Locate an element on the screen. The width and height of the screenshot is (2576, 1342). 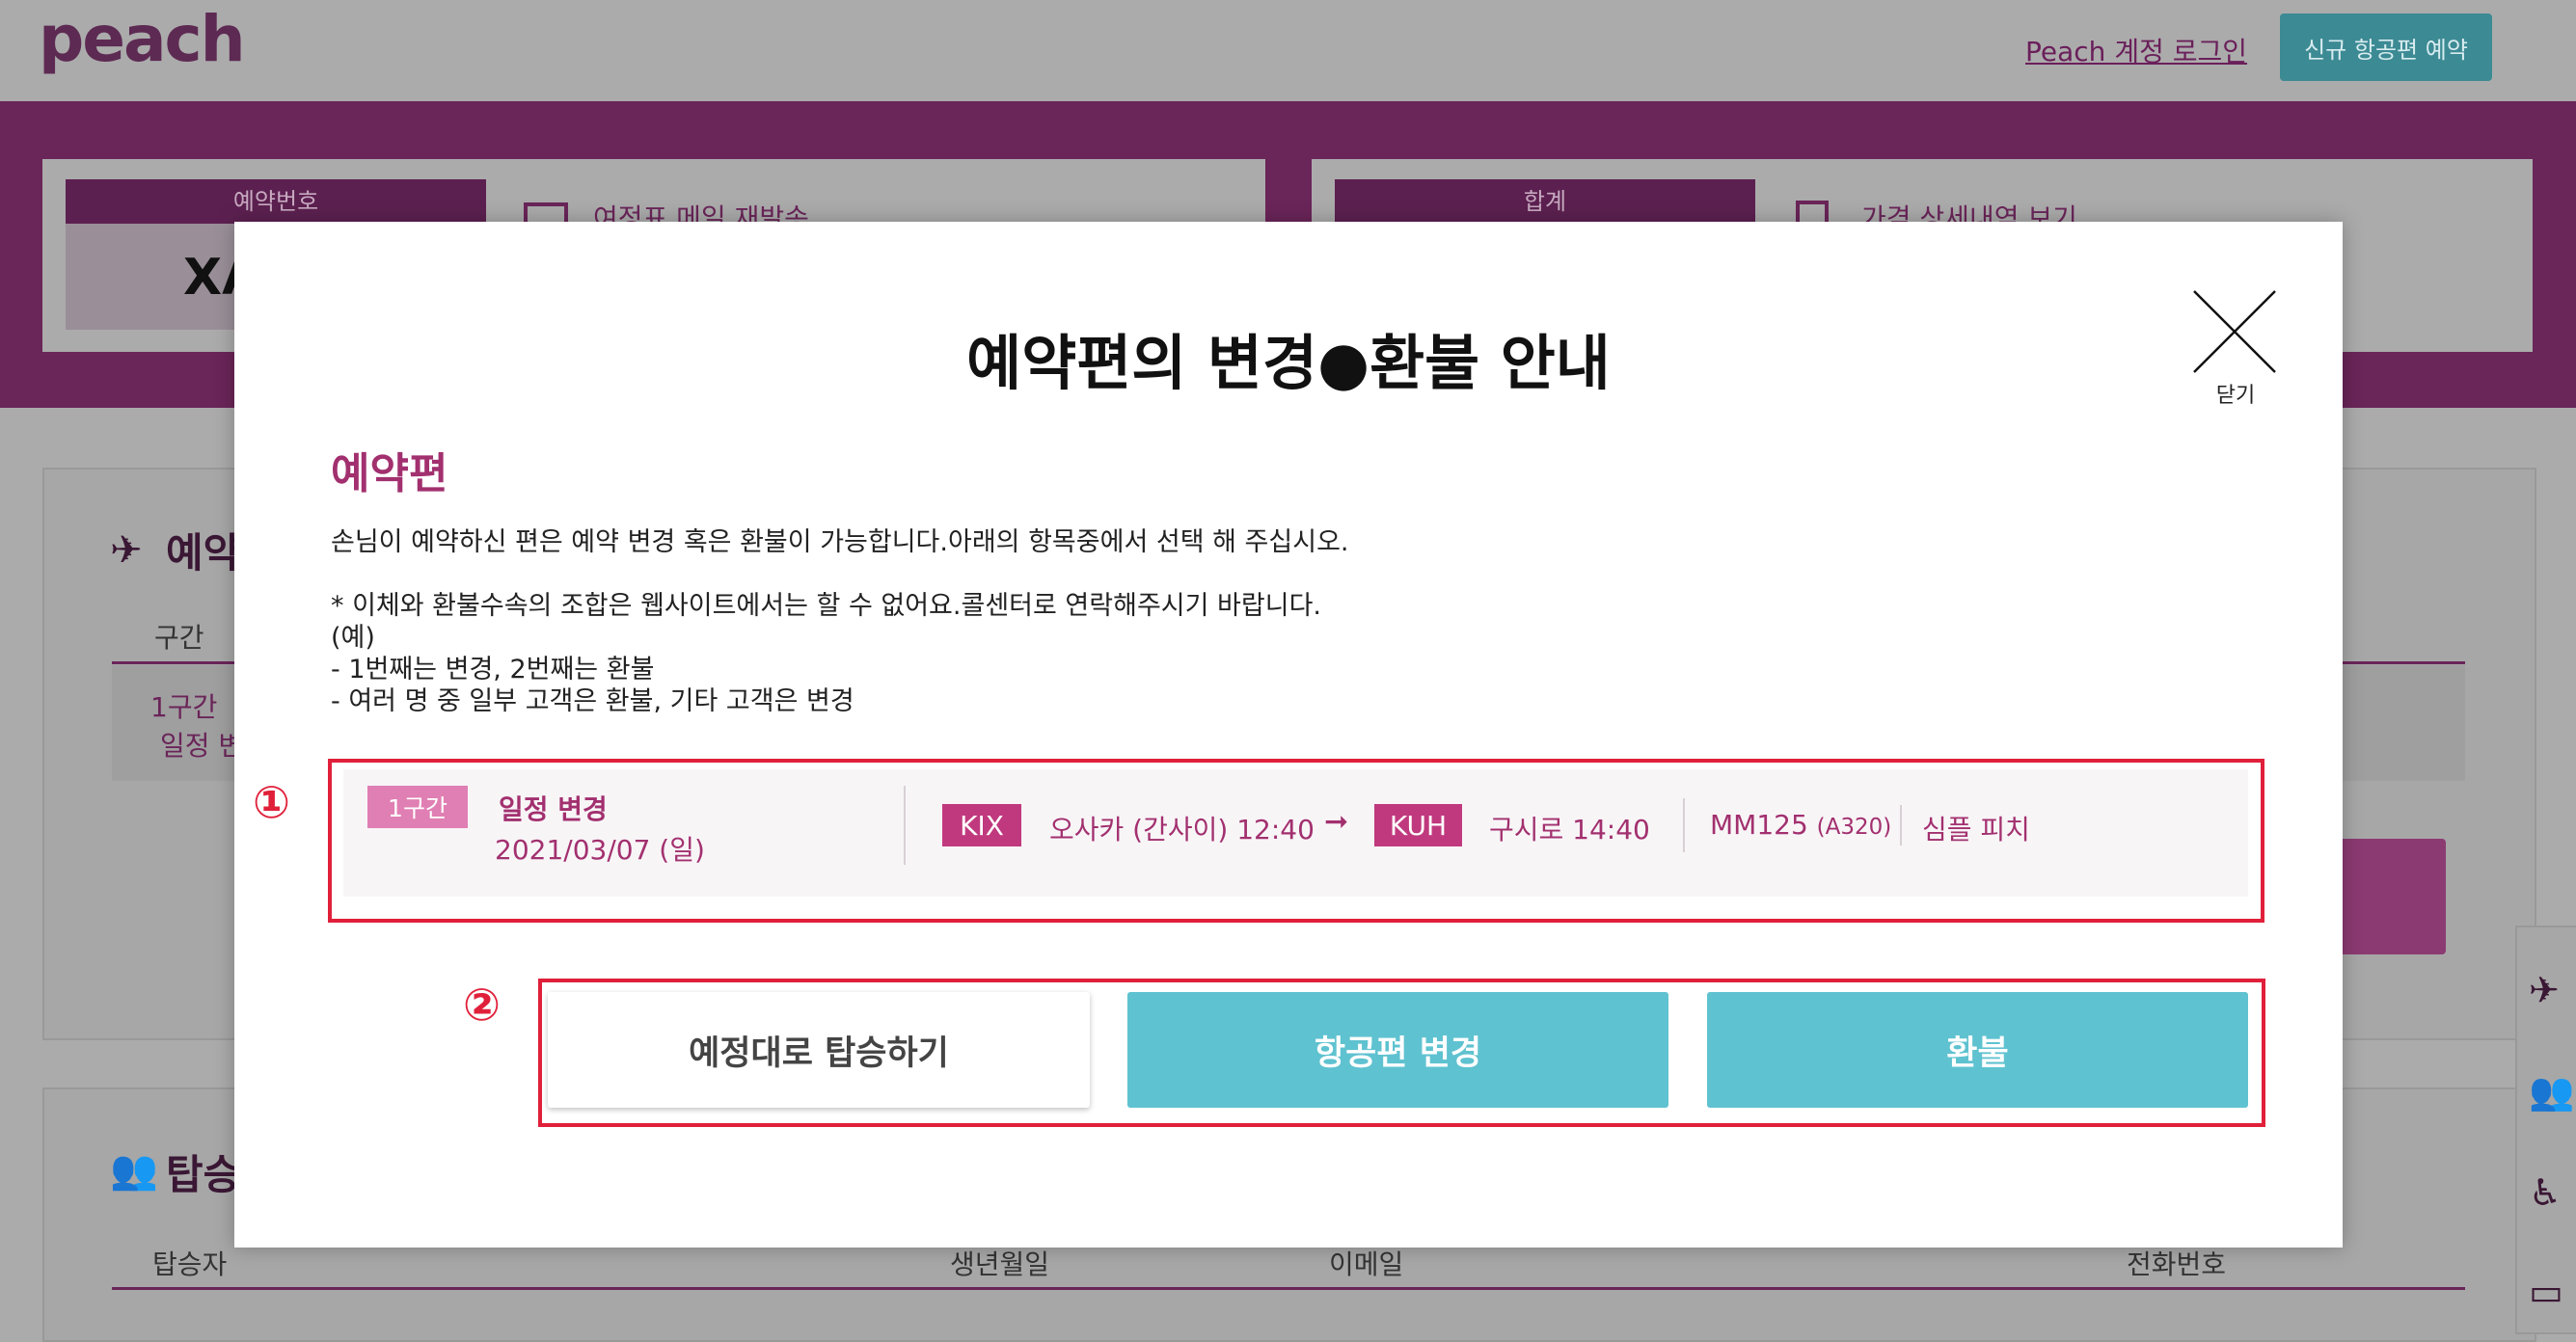
total-label: 합계 is located at coordinates (1545, 201).